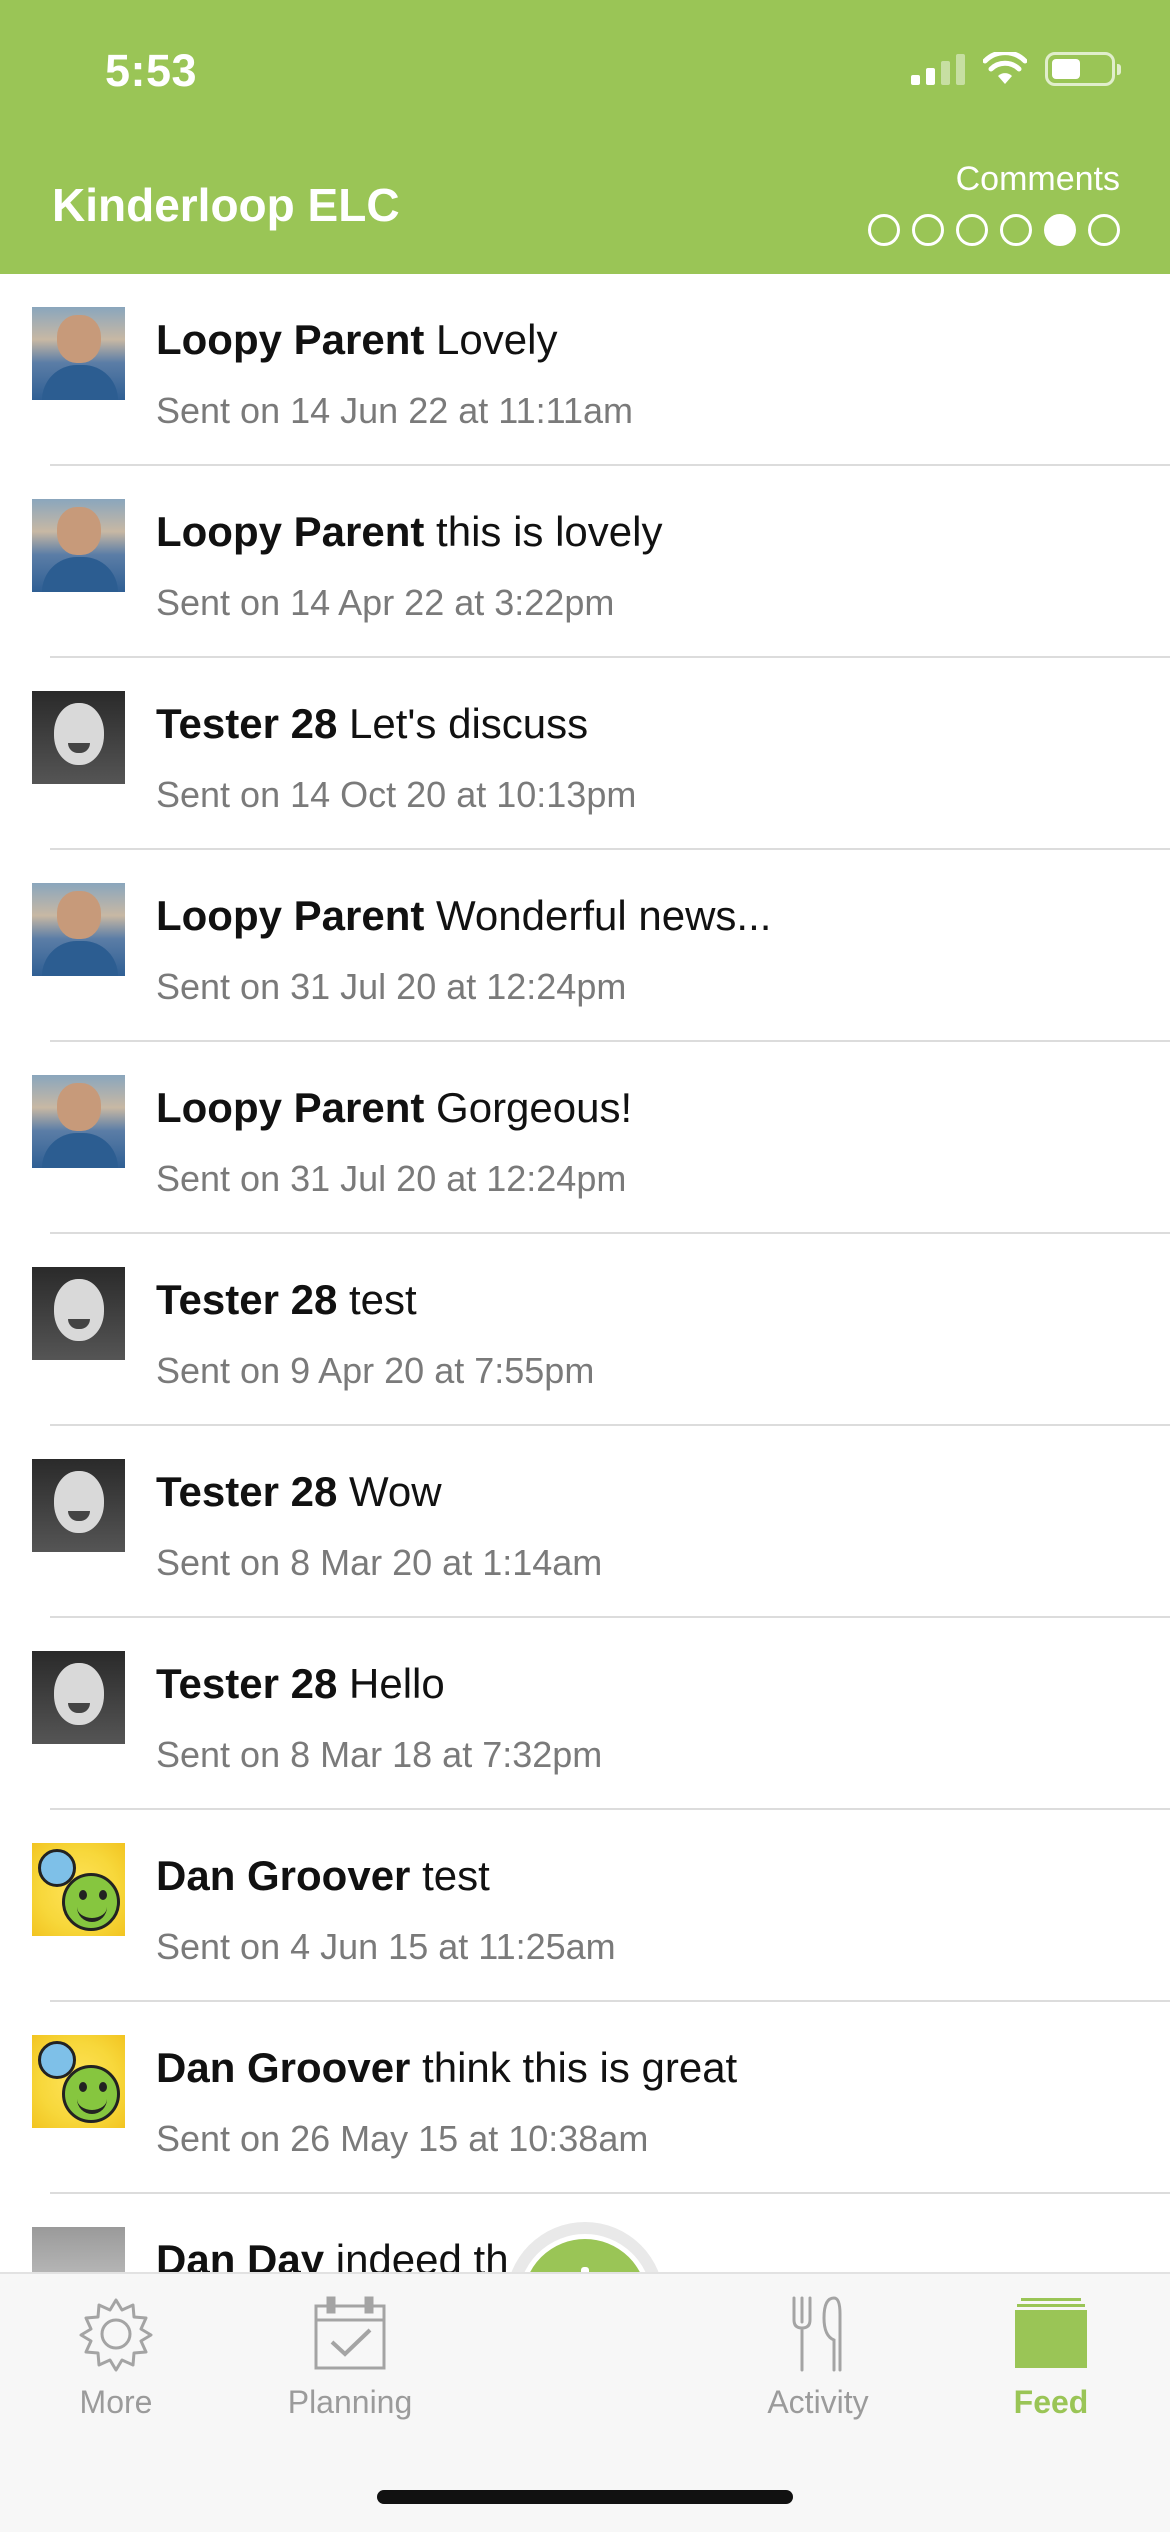 This screenshot has width=1170, height=2532. I want to click on comment-row: Tester 28 test Sent on 9 Apr 20 at 7:55pm, so click(585, 1330).